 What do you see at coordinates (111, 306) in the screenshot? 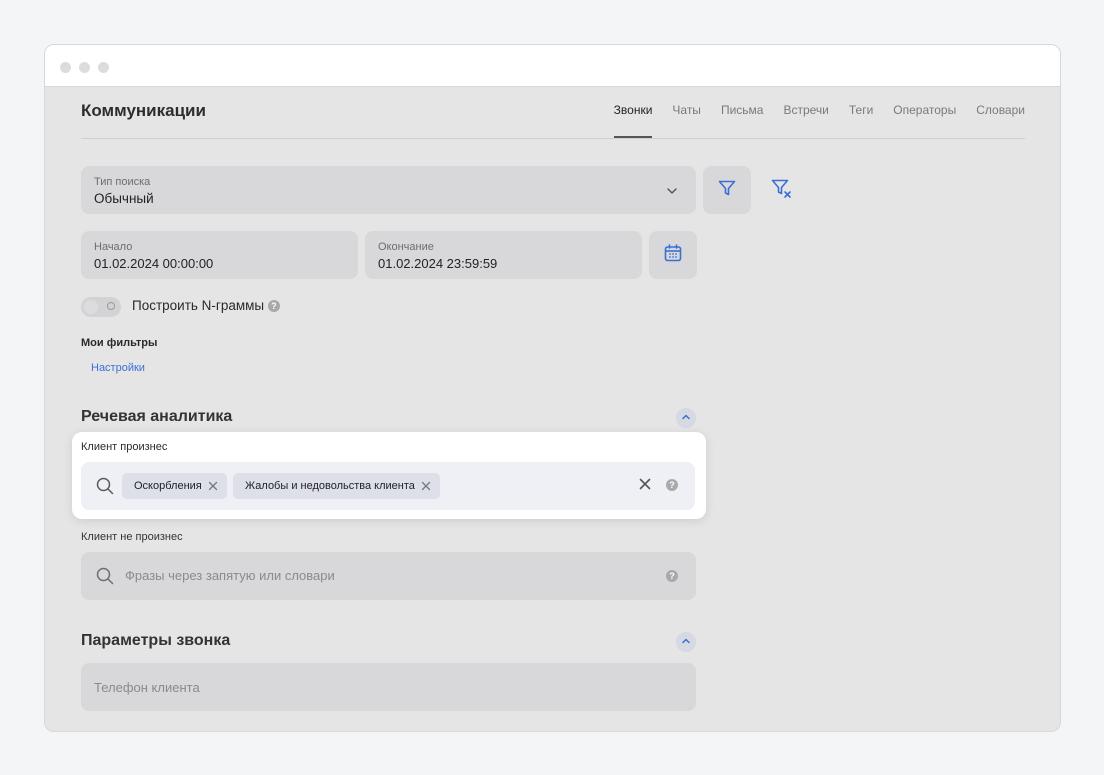
I see `toggle-off-indicator` at bounding box center [111, 306].